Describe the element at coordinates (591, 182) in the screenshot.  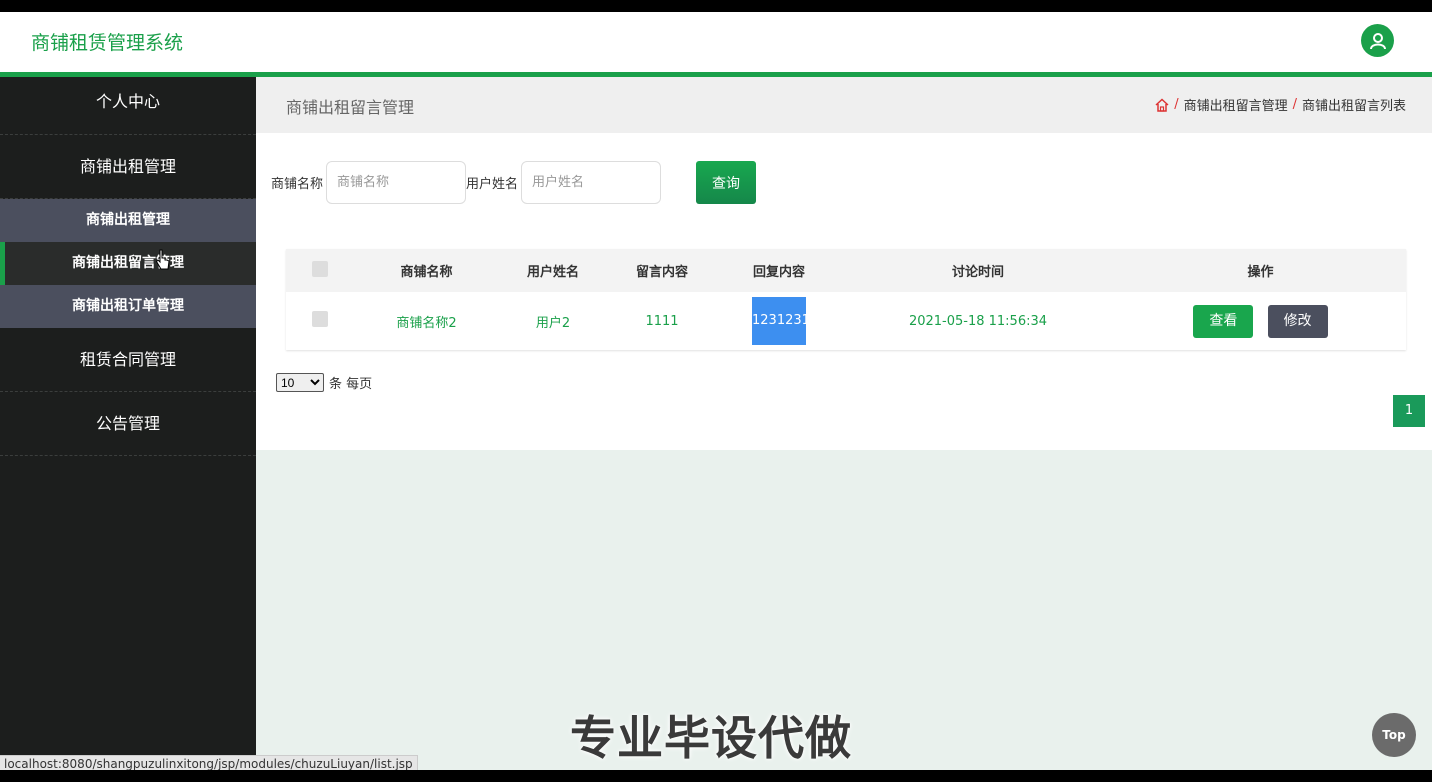
I see `user-name-input` at that location.